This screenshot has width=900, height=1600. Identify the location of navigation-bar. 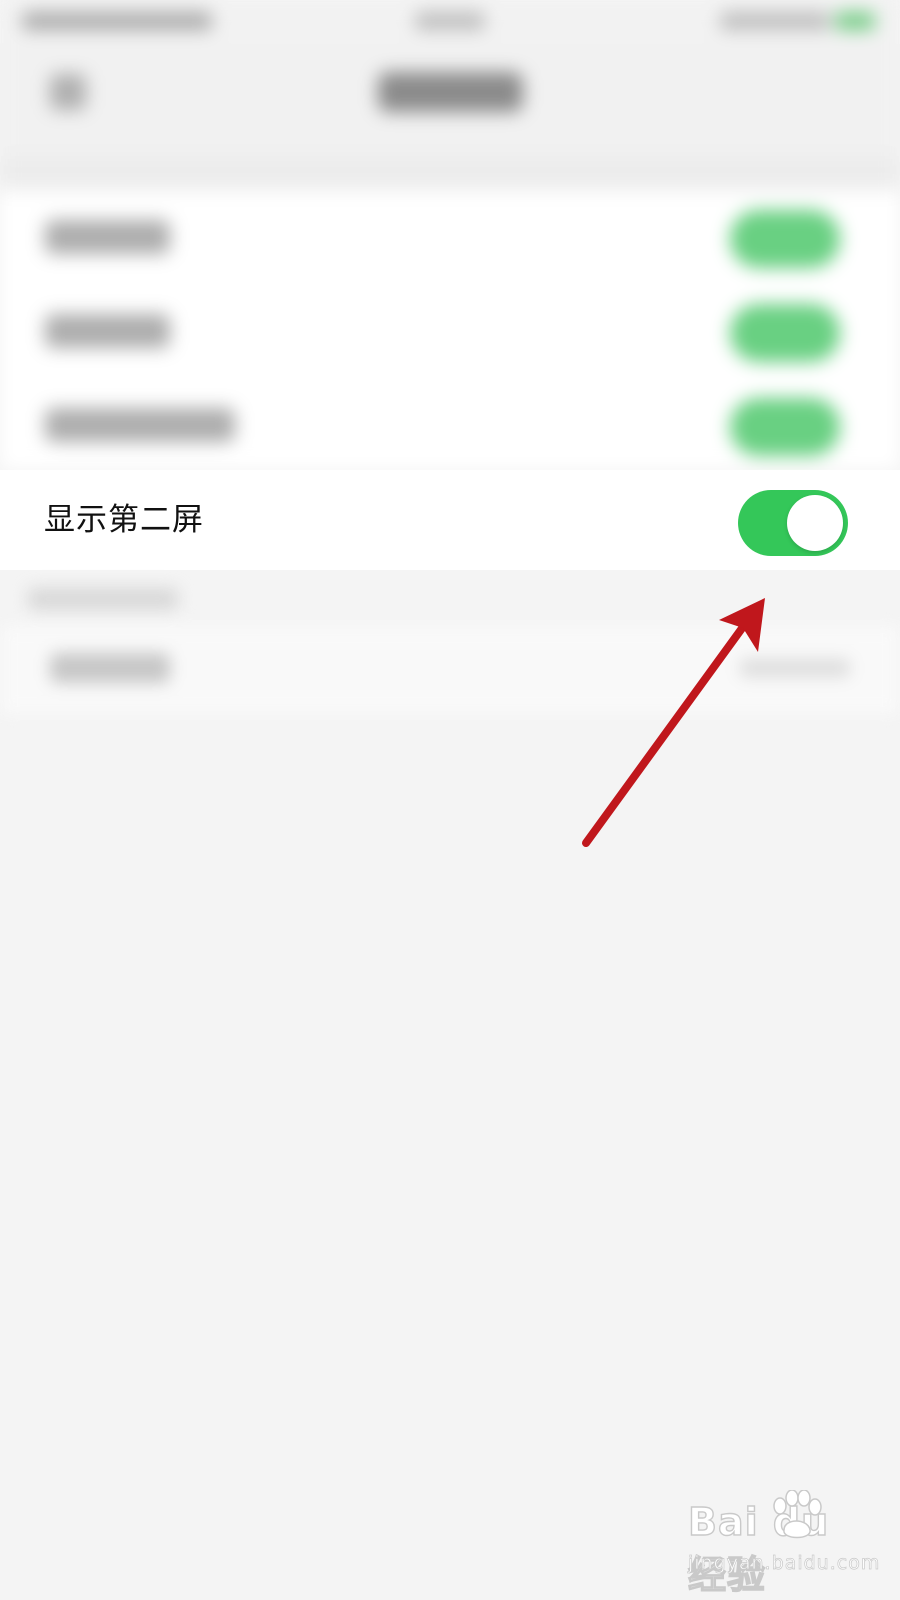
(450, 100).